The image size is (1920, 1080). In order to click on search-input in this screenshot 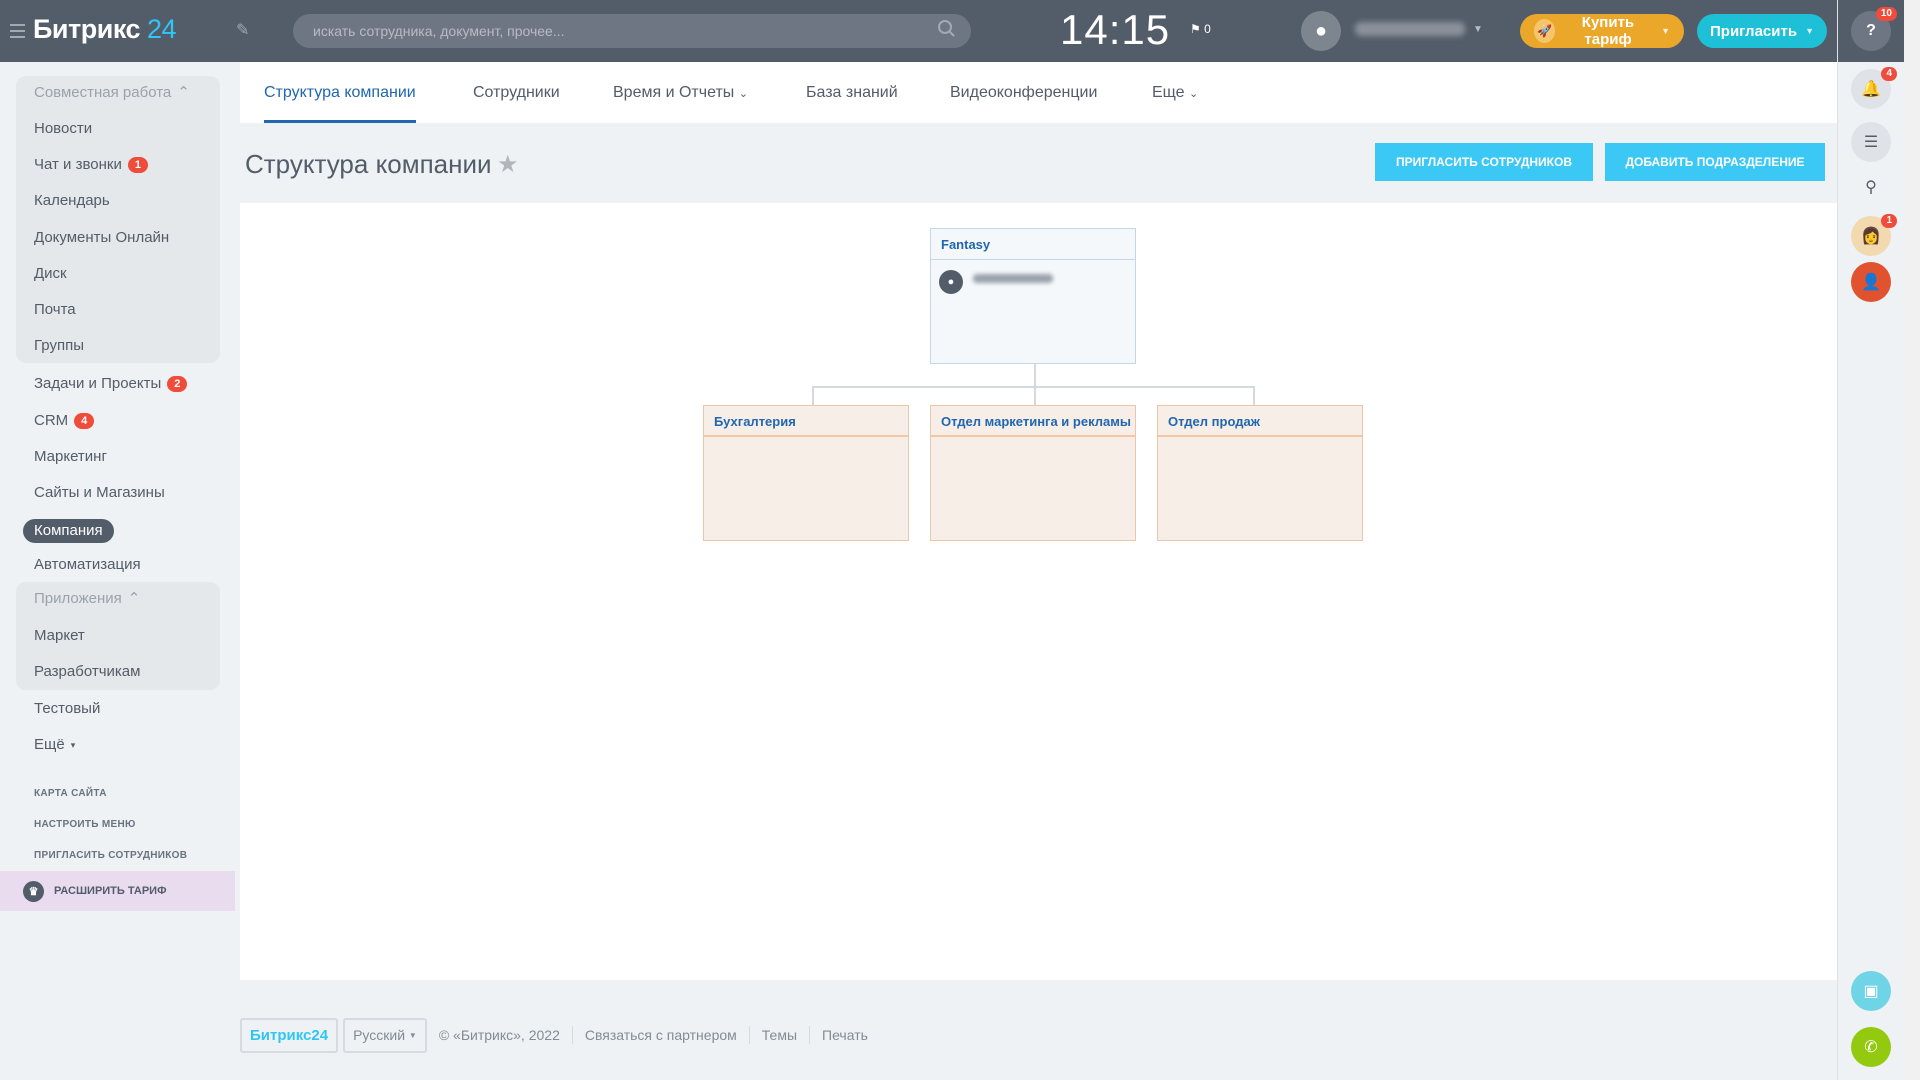, I will do `click(632, 31)`.